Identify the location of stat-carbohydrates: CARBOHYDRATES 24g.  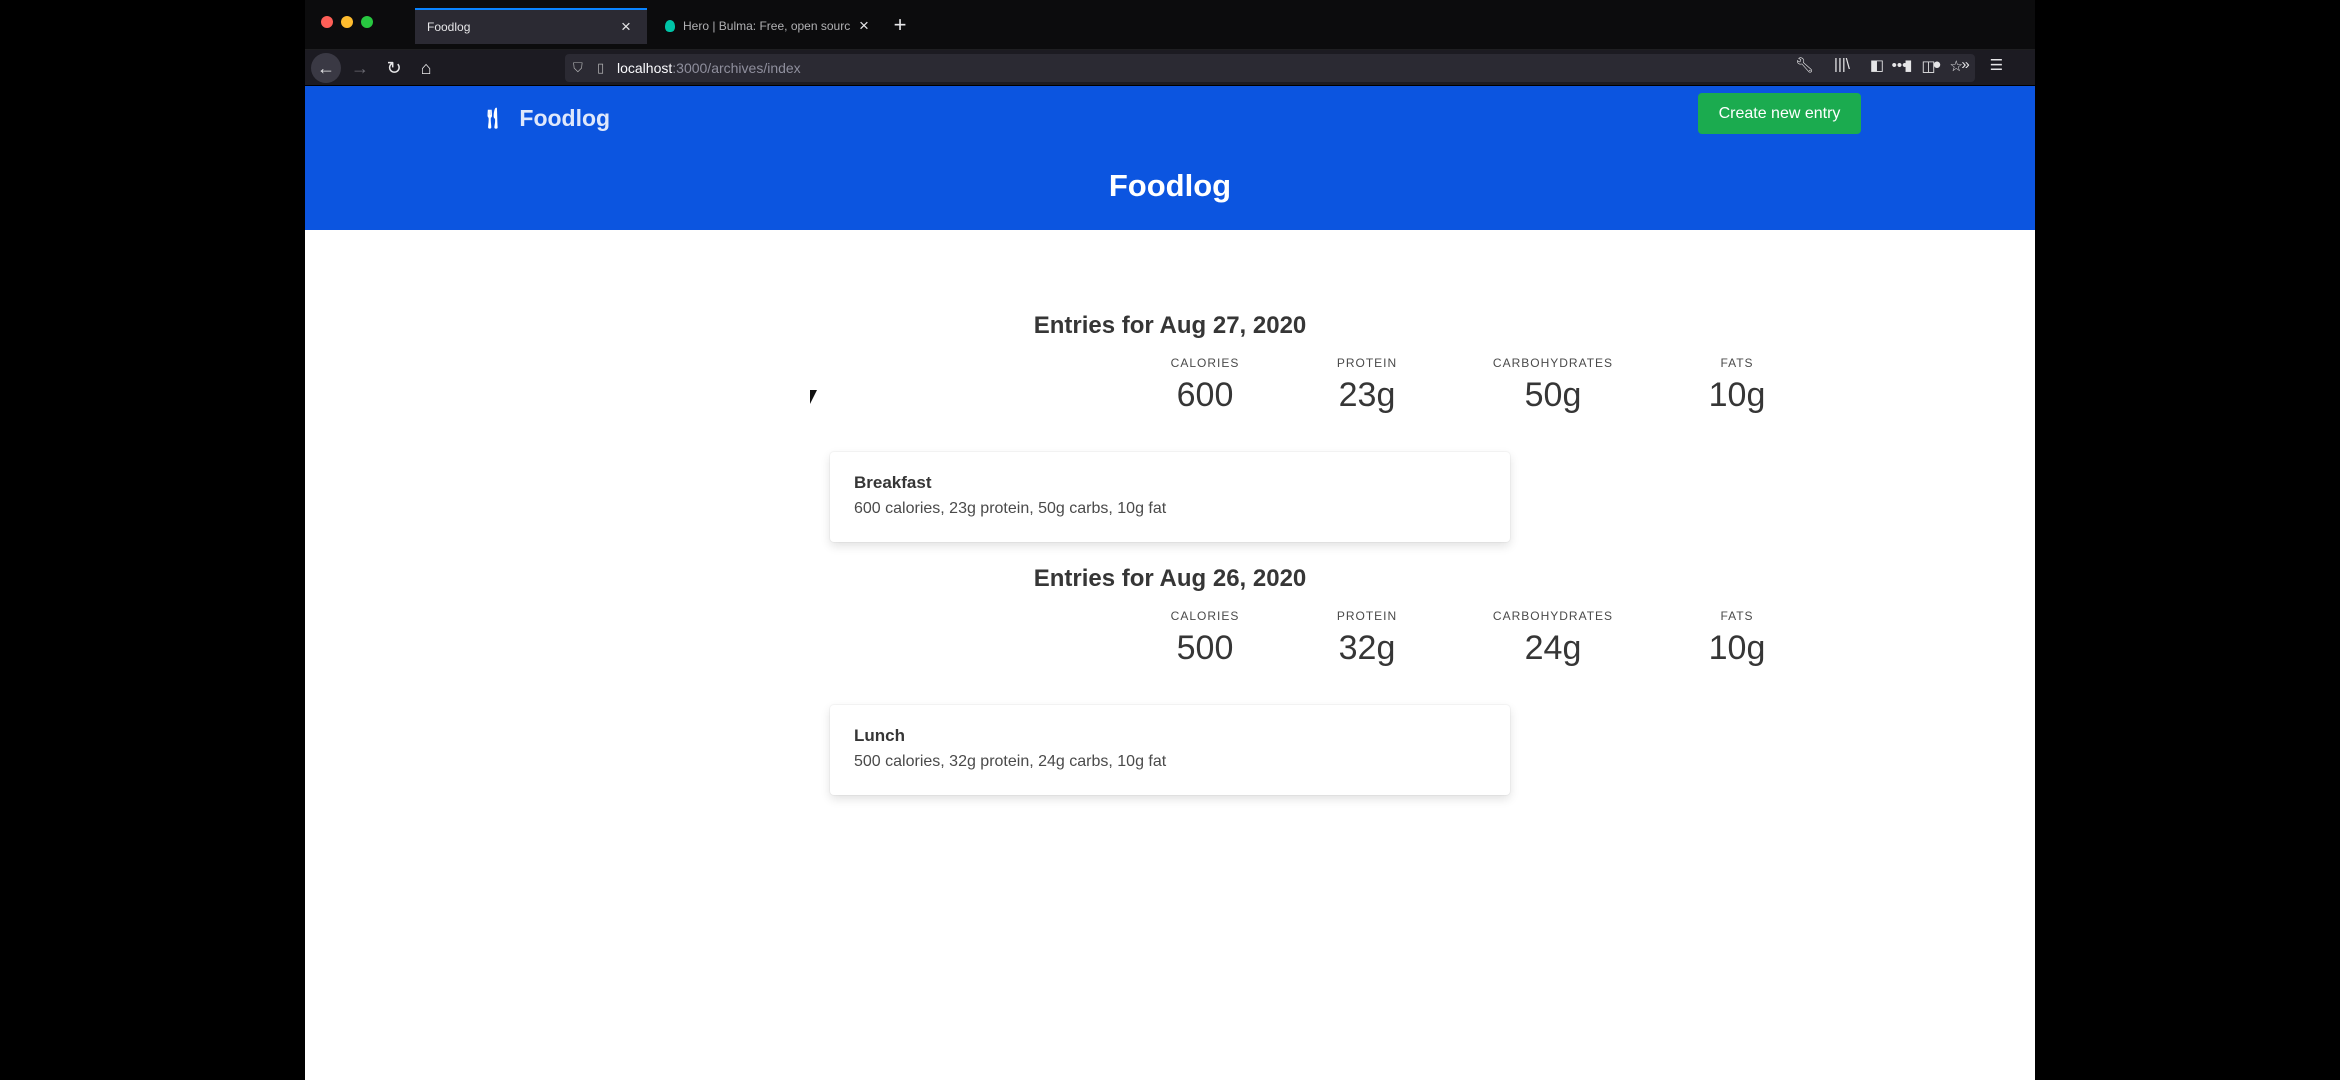
(1553, 638).